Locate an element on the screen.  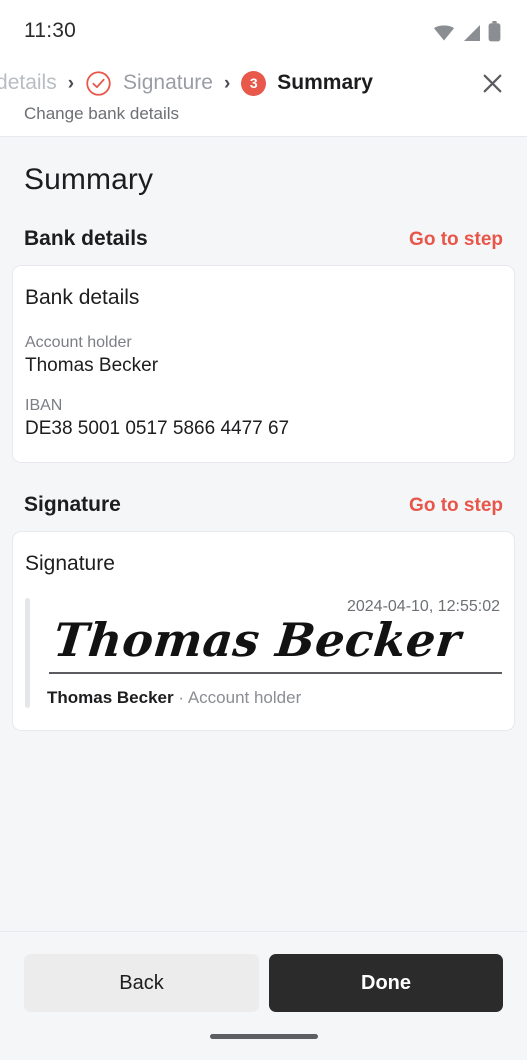
go-to-step-link-signature: Go to step is located at coordinates (456, 506).